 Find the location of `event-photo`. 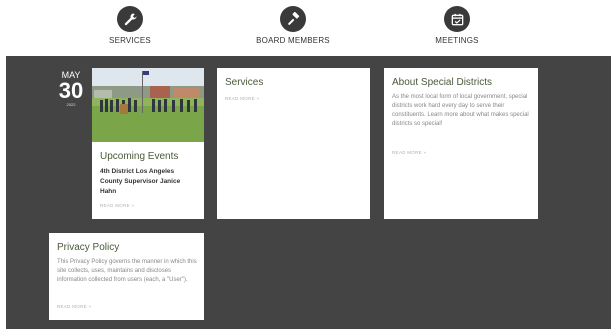

event-photo is located at coordinates (148, 105).